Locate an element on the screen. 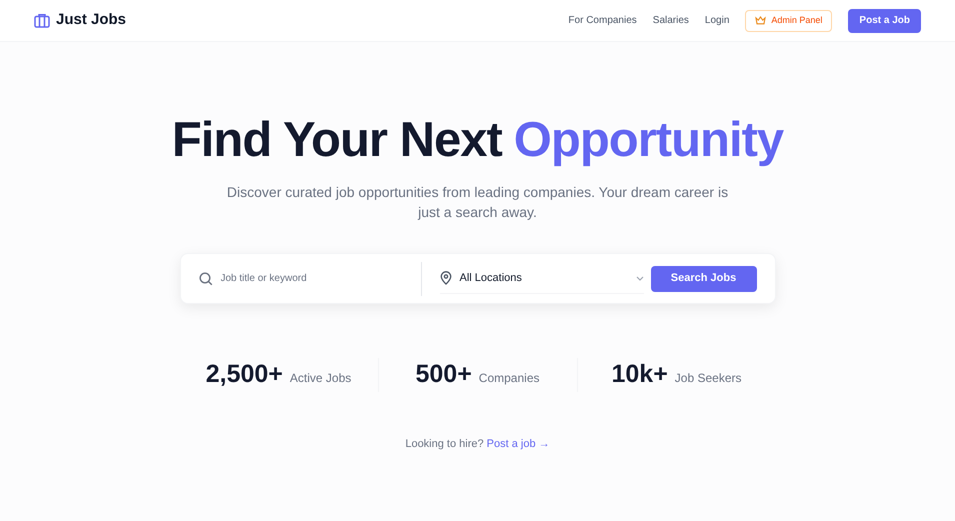 The height and width of the screenshot is (521, 955). hero-subtitle: Discover curated job opportunities from leading companies. Your dream career is just a search away. is located at coordinates (478, 202).